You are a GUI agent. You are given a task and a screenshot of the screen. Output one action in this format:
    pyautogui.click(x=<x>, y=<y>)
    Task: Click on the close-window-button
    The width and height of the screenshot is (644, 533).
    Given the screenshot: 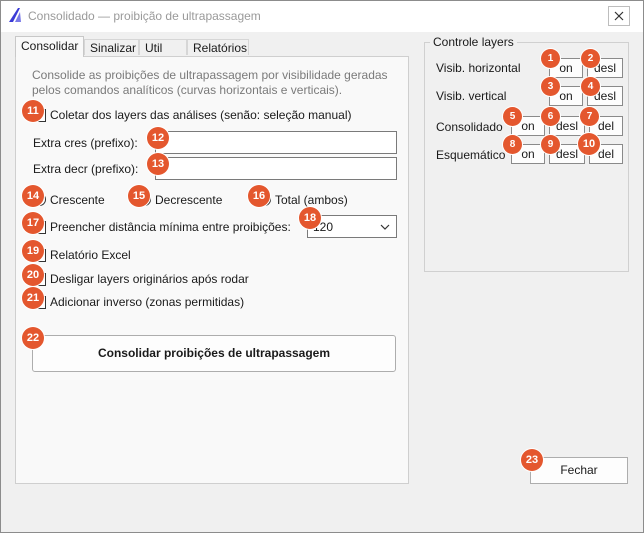 What is the action you would take?
    pyautogui.click(x=619, y=16)
    